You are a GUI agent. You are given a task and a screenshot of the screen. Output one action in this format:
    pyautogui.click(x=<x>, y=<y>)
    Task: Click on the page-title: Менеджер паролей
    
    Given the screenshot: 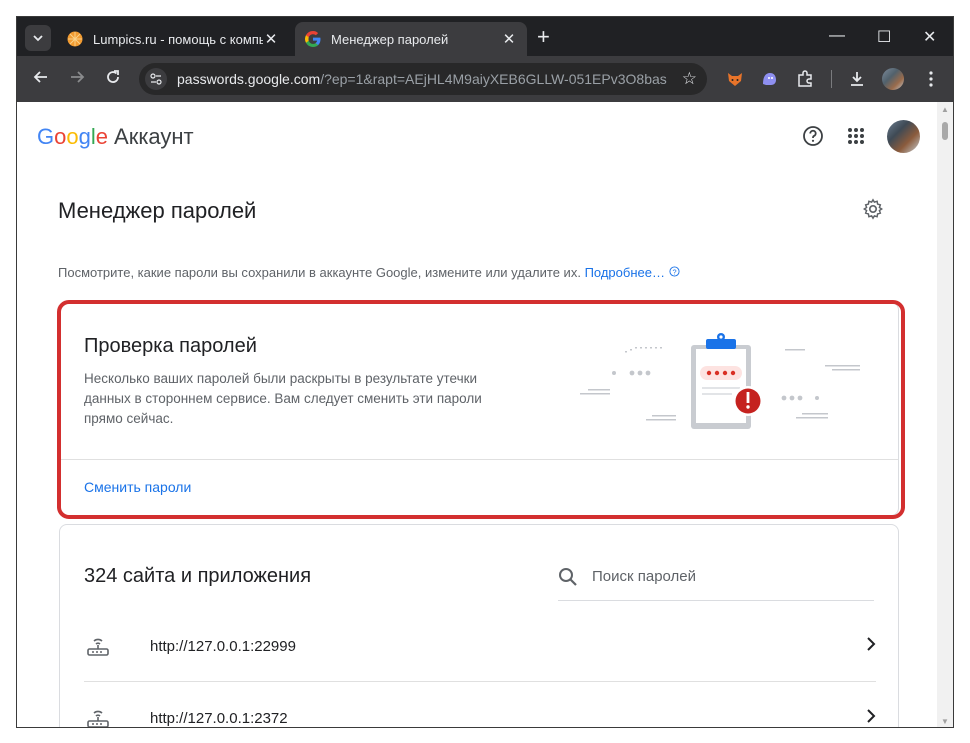 What is the action you would take?
    pyautogui.click(x=157, y=210)
    